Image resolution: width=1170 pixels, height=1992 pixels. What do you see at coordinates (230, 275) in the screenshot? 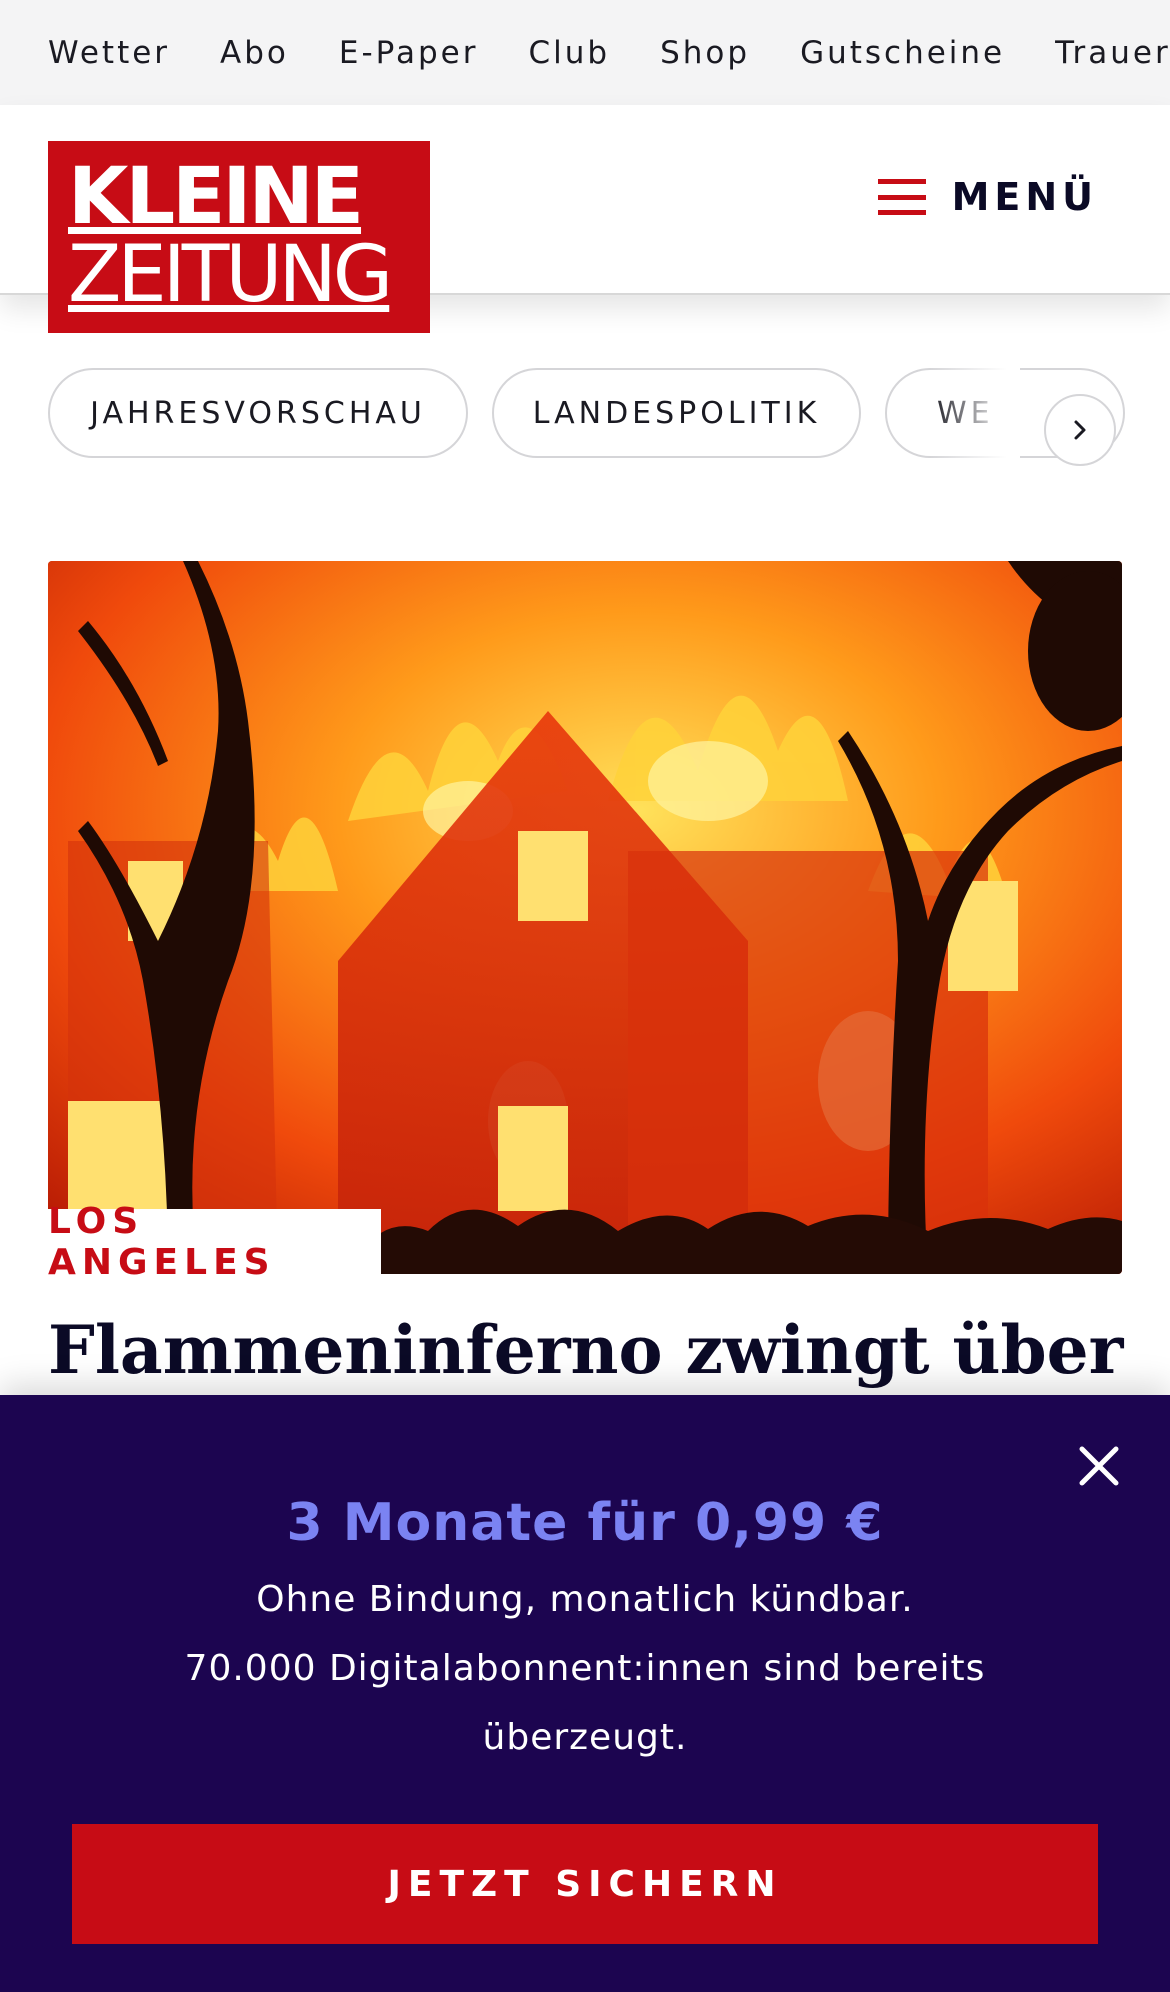
I see `logo-text-bottom: ZEITUNG` at bounding box center [230, 275].